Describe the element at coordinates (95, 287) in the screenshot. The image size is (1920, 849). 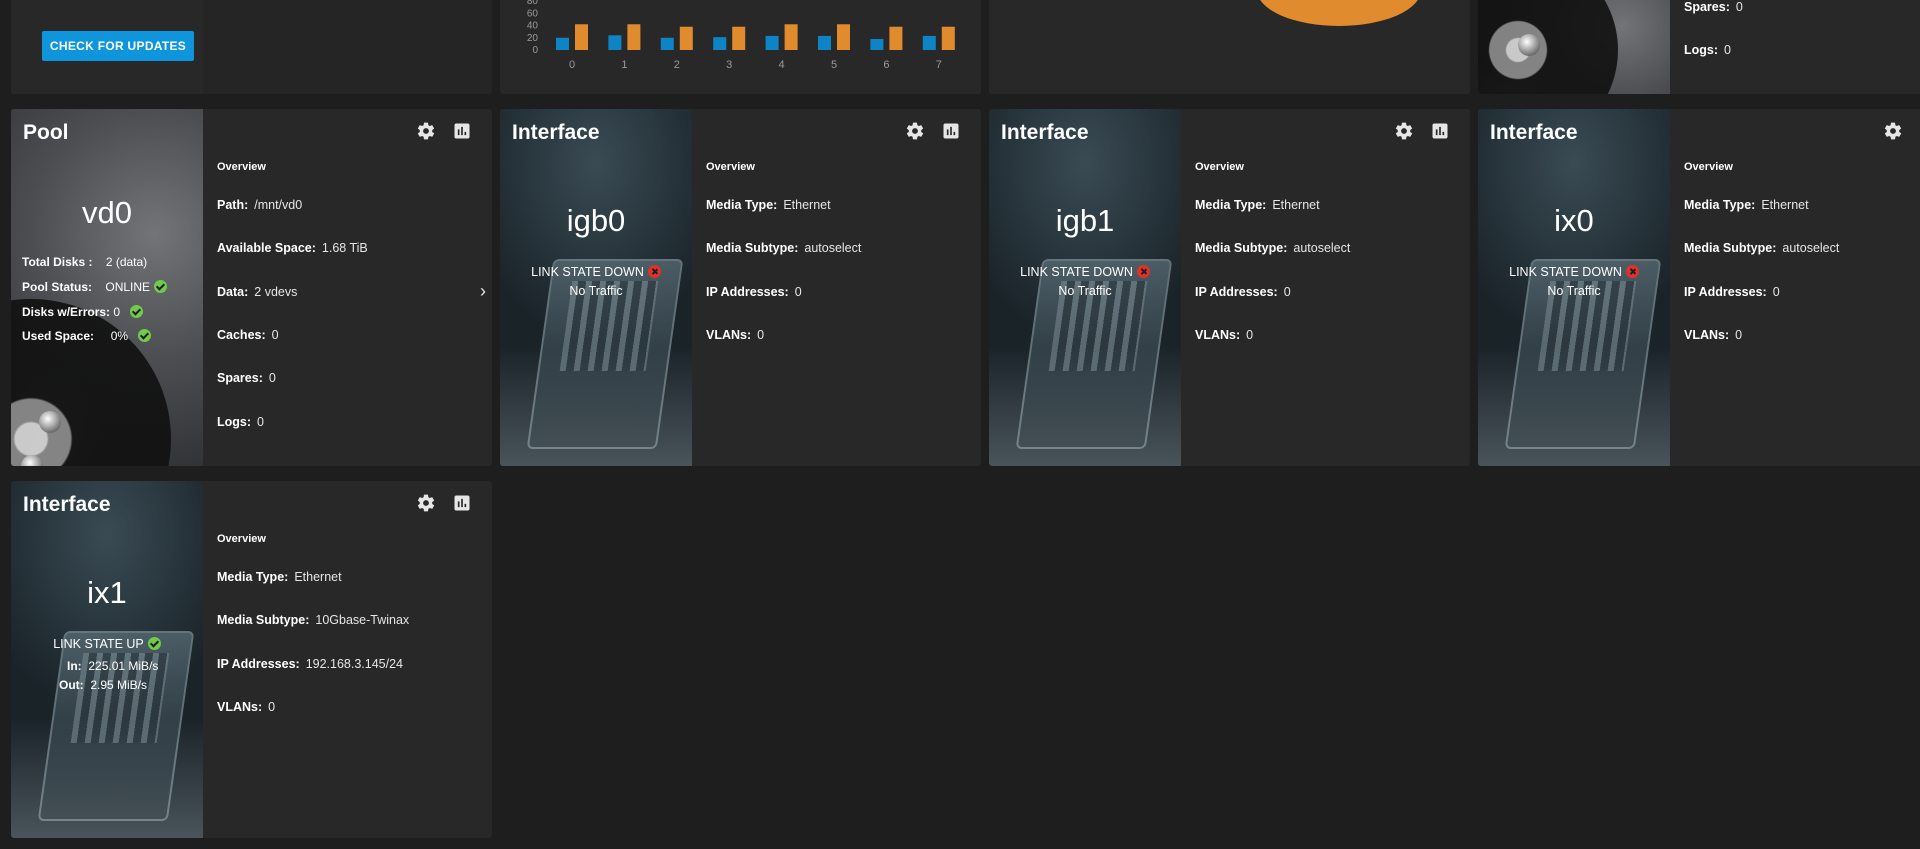
I see `pool-stat-status: Pool Status: ONLINE` at that location.